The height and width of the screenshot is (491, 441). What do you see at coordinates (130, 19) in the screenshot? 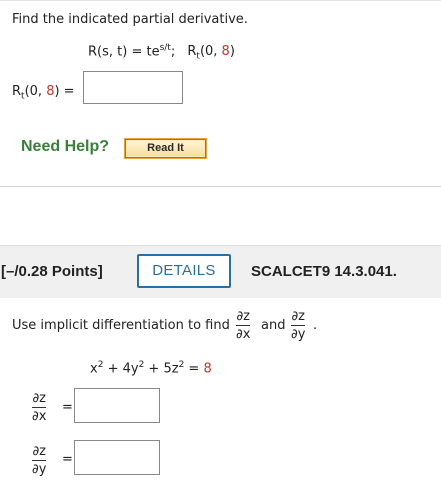
I see `question-prompt: Find the indicated partial derivative.` at bounding box center [130, 19].